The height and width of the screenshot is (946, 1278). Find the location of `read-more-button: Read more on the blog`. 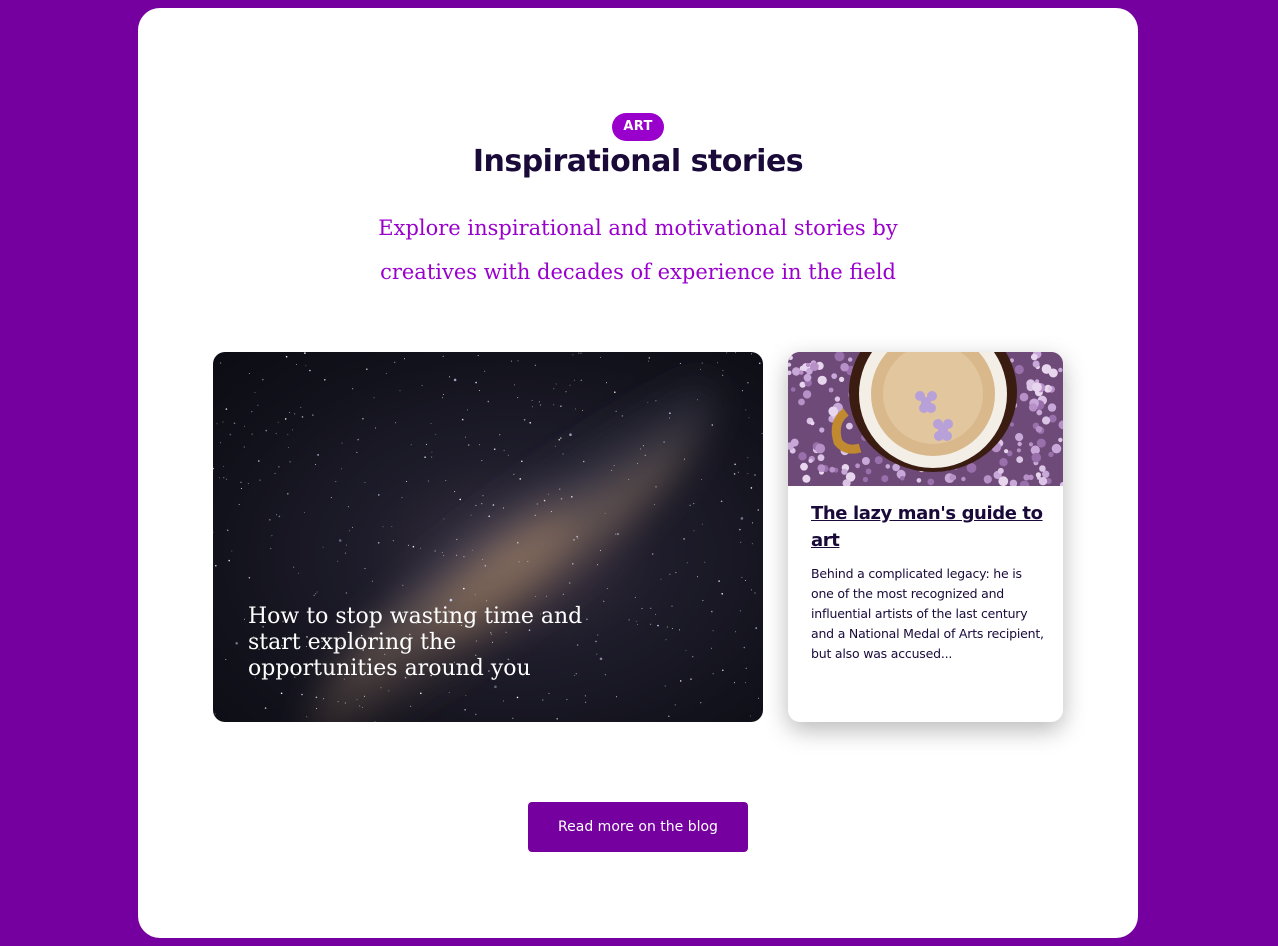

read-more-button: Read more on the blog is located at coordinates (638, 827).